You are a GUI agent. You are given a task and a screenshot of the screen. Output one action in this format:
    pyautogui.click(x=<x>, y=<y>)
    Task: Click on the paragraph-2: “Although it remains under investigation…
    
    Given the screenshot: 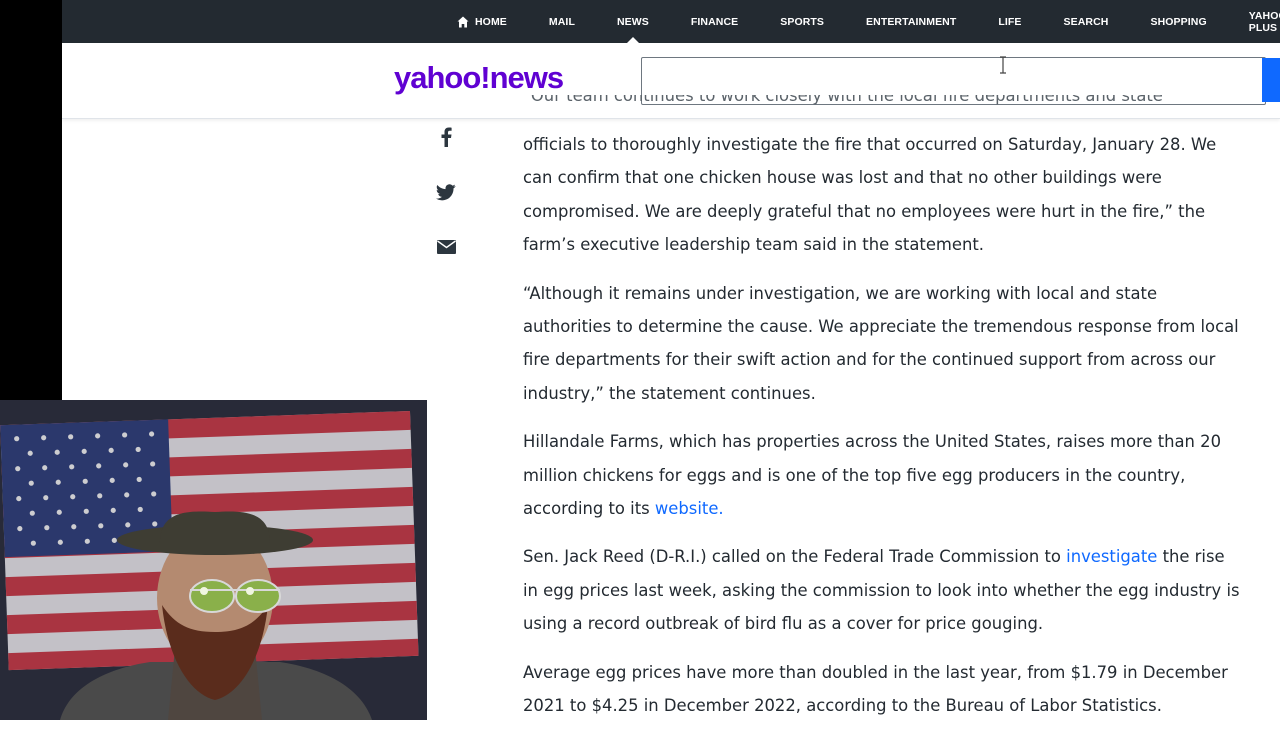 What is the action you would take?
    pyautogui.click(x=881, y=343)
    